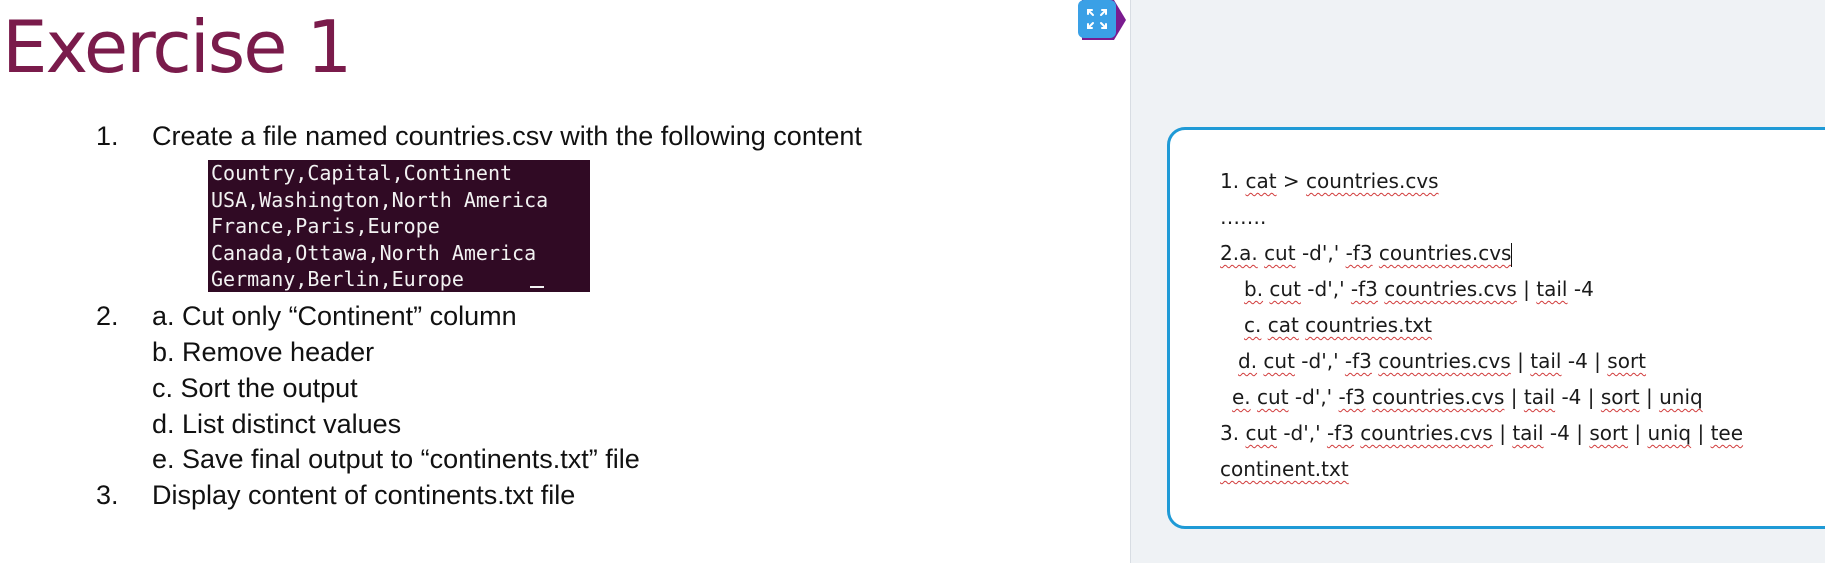 The image size is (1825, 563). Describe the element at coordinates (364, 495) in the screenshot. I see `list-text: Display content of continents.txt file` at that location.